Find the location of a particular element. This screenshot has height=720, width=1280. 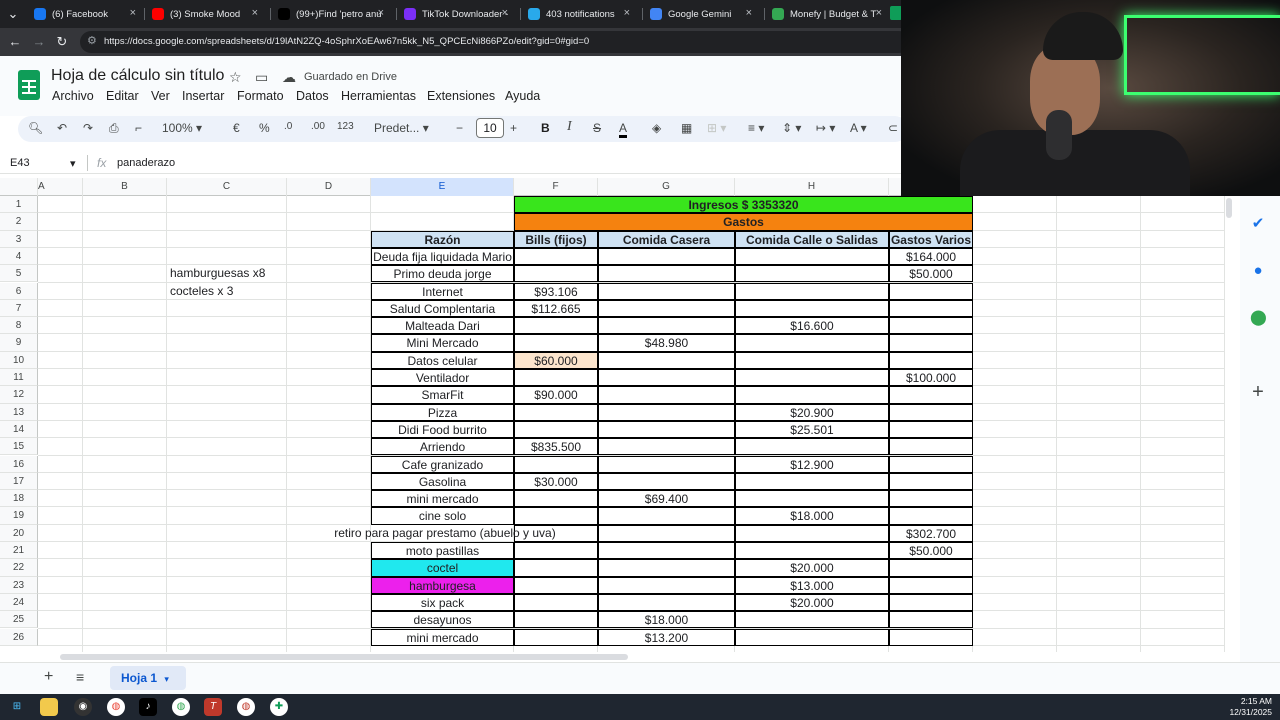

row-header: 13 is located at coordinates (19, 412).